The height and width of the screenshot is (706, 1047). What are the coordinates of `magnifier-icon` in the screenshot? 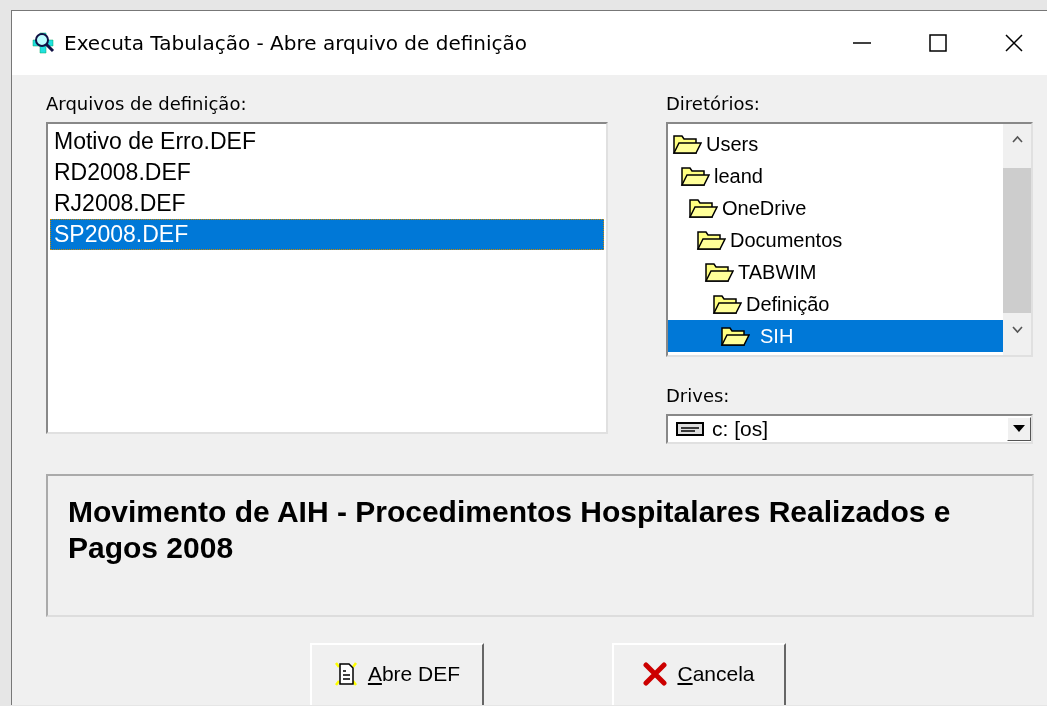 It's located at (44, 43).